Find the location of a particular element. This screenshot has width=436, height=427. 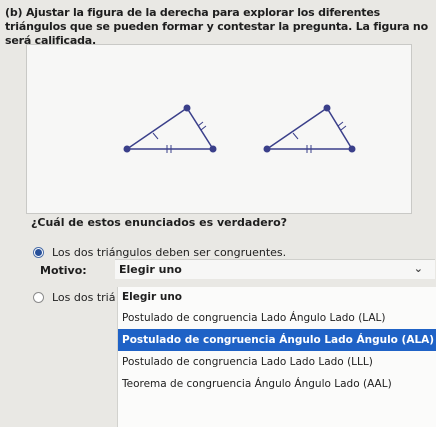

motivo-select: Elegir uno ⌄ is located at coordinates (275, 269).